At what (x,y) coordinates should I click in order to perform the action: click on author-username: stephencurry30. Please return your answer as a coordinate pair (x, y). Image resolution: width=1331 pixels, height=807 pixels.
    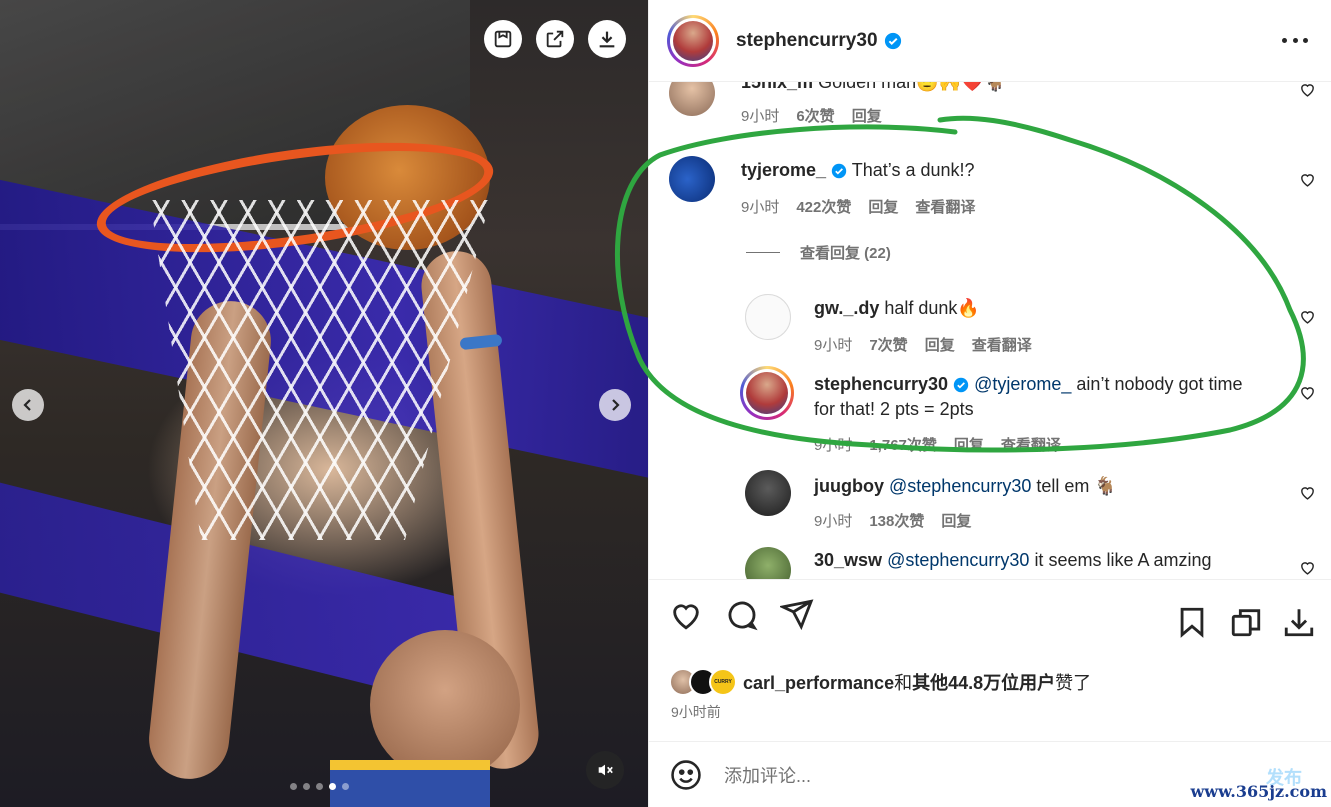
    Looking at the image, I should click on (807, 41).